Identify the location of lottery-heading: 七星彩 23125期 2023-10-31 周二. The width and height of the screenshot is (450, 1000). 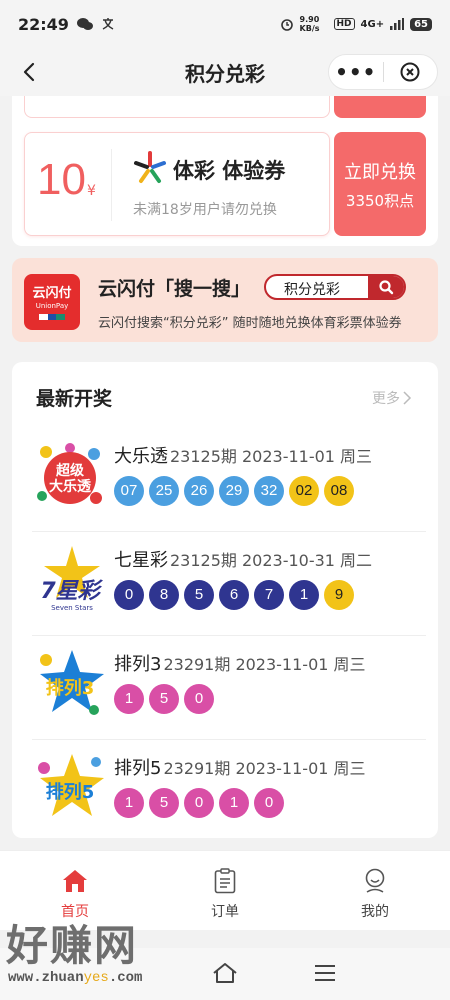
(243, 559).